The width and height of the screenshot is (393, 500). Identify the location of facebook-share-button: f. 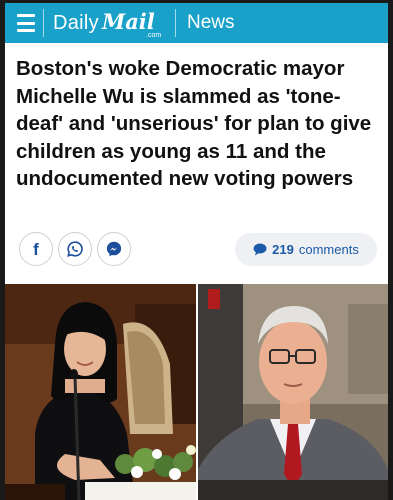
(36, 249).